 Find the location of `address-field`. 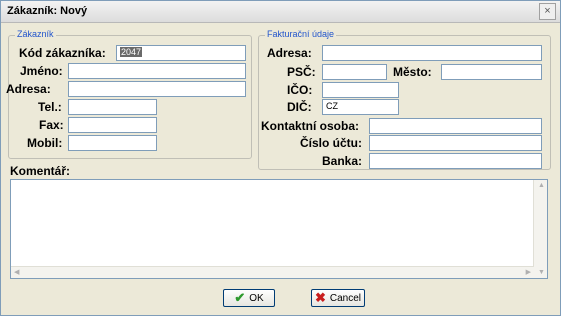

address-field is located at coordinates (157, 89).